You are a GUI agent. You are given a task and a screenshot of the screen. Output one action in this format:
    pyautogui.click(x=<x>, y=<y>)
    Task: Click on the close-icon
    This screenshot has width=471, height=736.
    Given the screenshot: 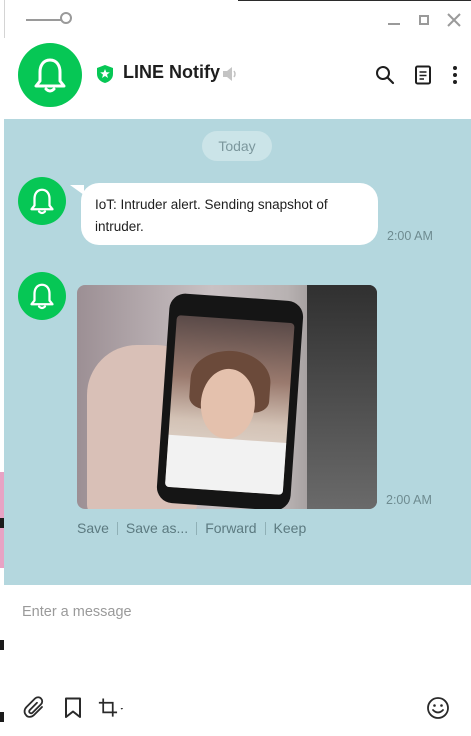 What is the action you would take?
    pyautogui.click(x=454, y=20)
    